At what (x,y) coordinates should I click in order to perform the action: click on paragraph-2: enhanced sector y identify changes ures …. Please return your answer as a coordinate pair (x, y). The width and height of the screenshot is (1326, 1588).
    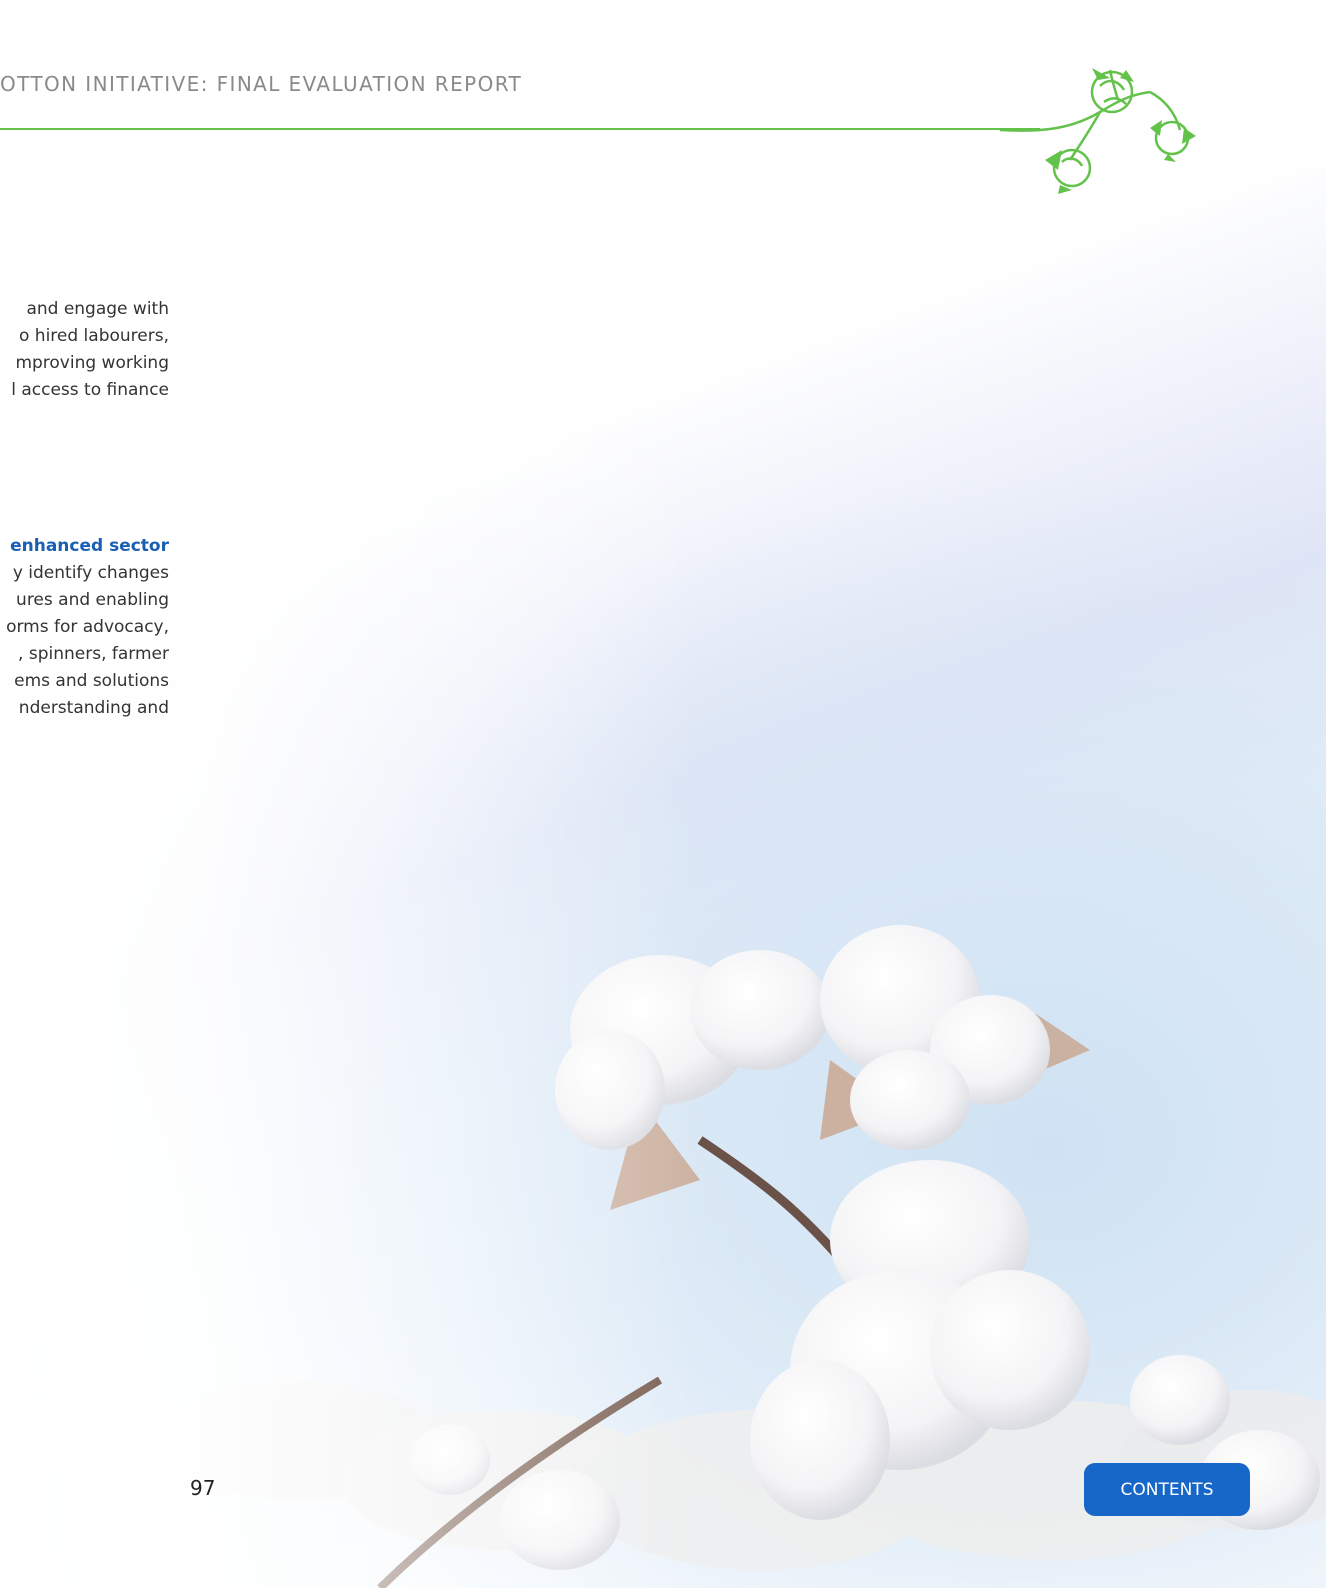
    Looking at the image, I should click on (87, 627).